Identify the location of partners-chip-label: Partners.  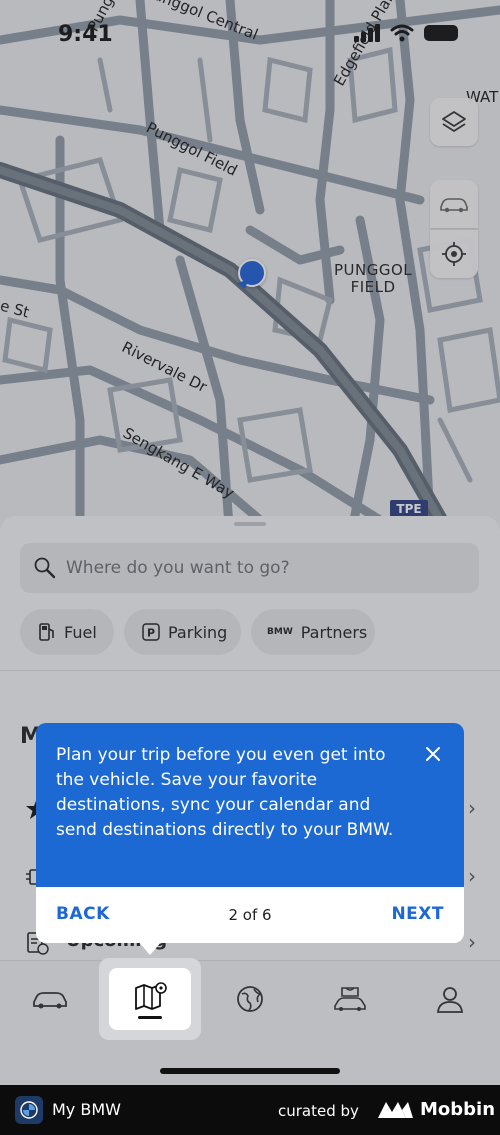
(334, 632).